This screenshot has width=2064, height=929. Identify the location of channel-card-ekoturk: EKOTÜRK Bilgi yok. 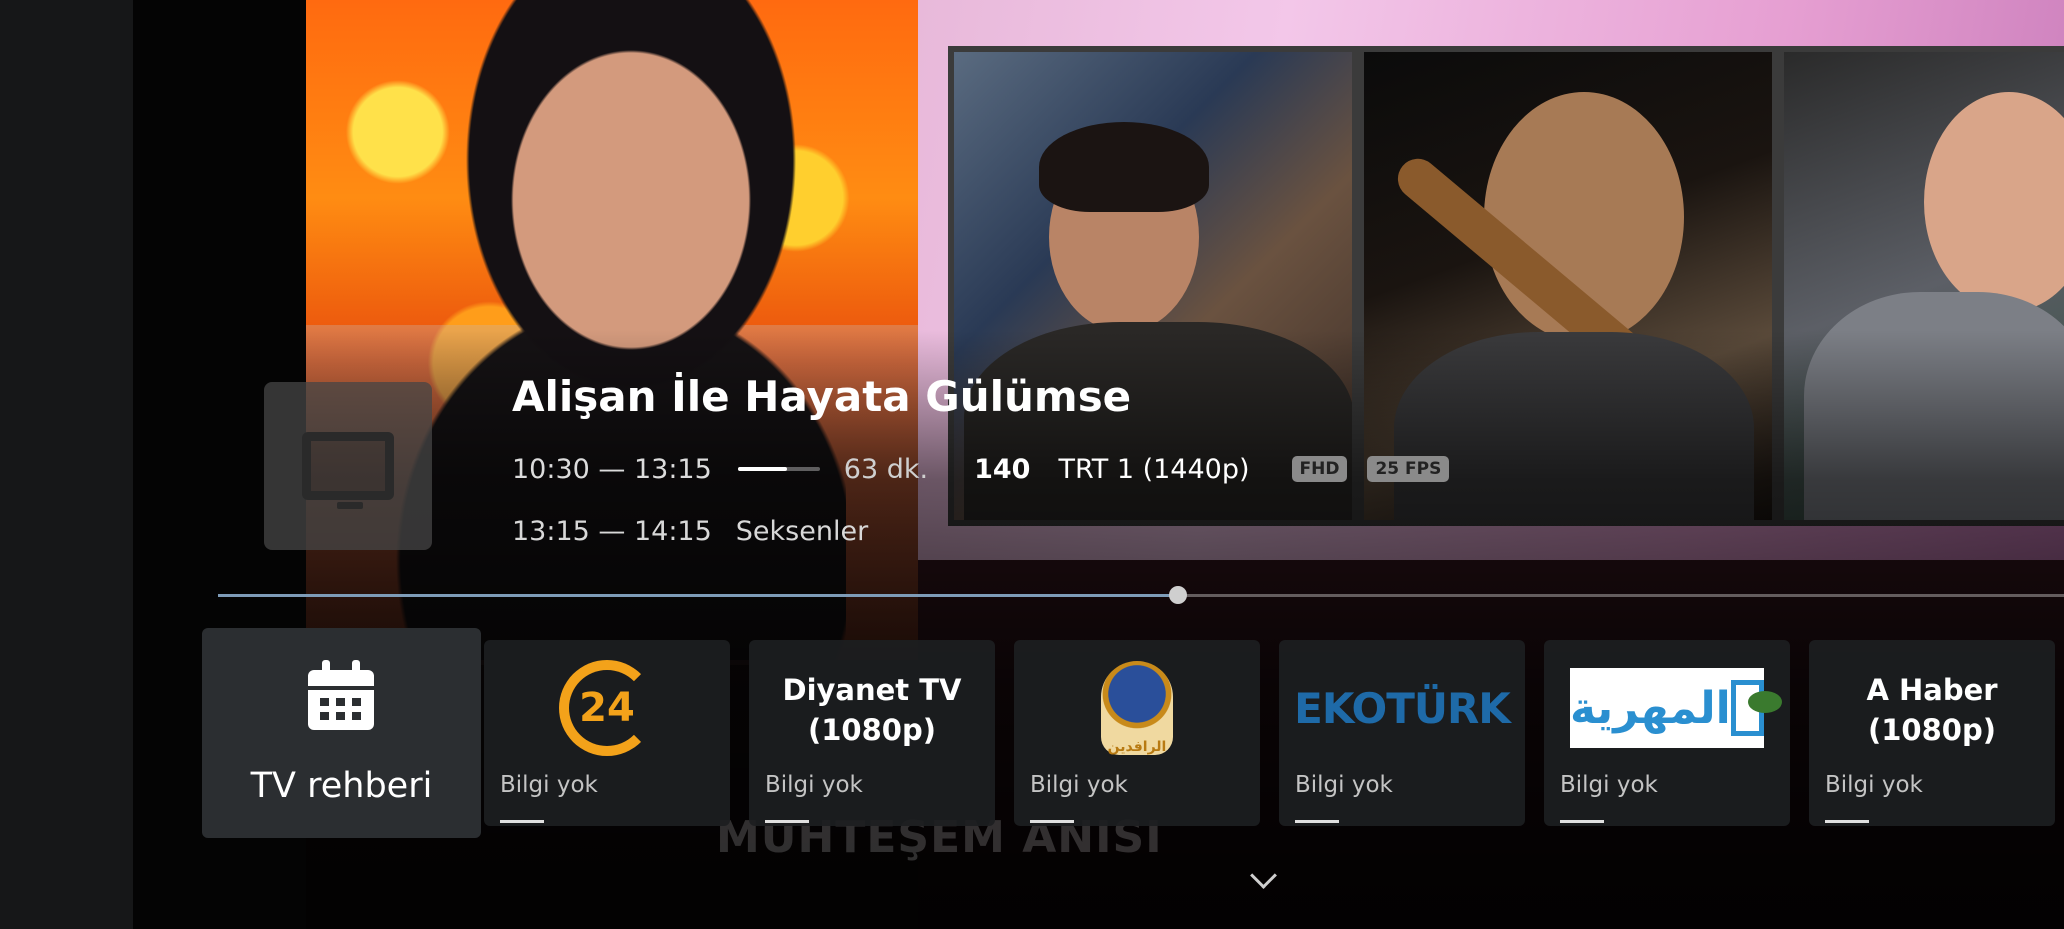
(1402, 733).